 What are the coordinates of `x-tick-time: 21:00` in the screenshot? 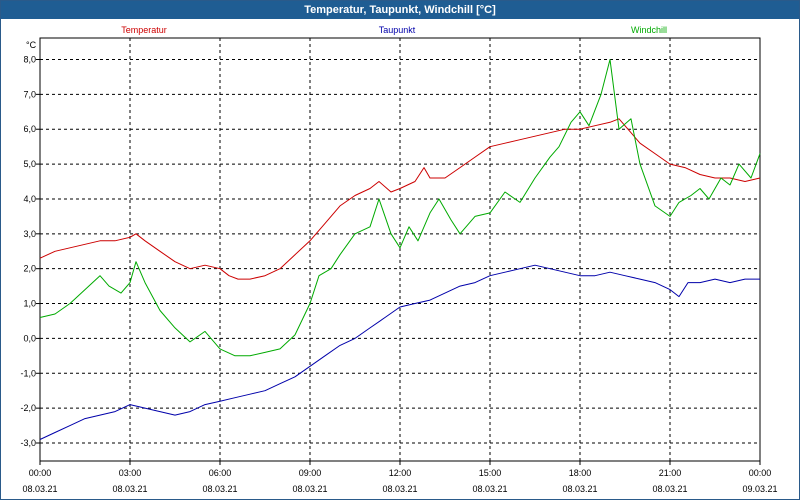 It's located at (670, 473).